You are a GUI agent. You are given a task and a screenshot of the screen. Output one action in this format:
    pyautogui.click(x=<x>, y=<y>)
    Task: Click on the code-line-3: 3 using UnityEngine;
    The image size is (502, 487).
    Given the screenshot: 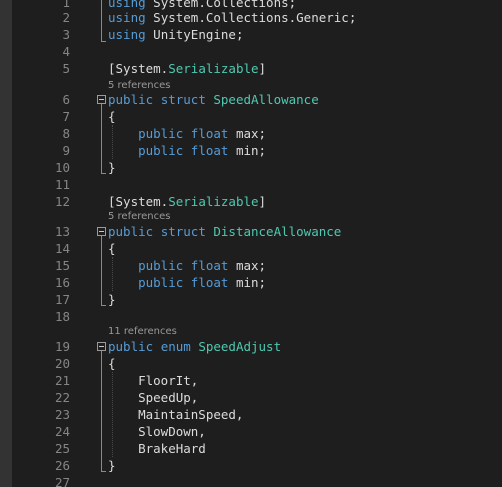 What is the action you would take?
    pyautogui.click(x=251, y=34)
    